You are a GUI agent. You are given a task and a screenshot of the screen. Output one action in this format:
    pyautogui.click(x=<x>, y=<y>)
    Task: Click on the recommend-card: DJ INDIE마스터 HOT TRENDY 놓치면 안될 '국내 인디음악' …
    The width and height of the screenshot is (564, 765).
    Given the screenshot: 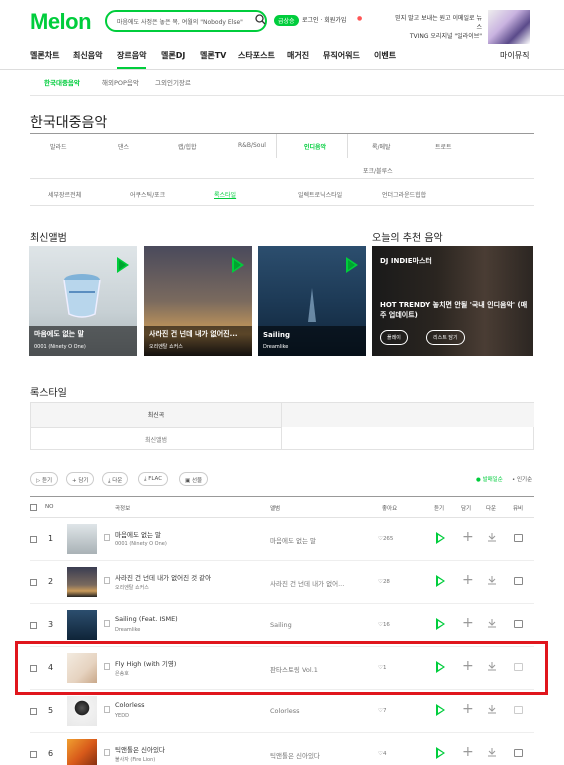 What is the action you would take?
    pyautogui.click(x=452, y=301)
    